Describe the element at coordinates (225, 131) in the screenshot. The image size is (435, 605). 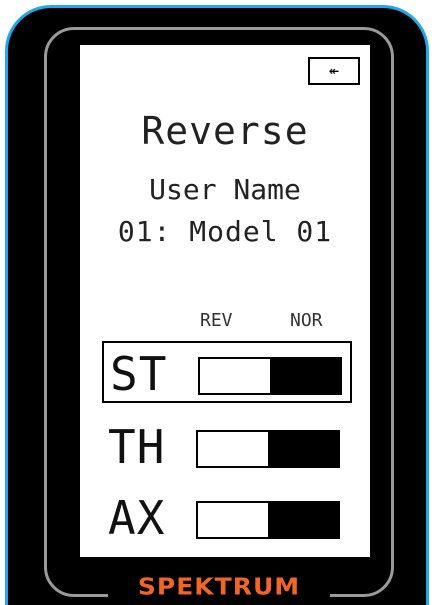
I see `page-title: Reverse` at that location.